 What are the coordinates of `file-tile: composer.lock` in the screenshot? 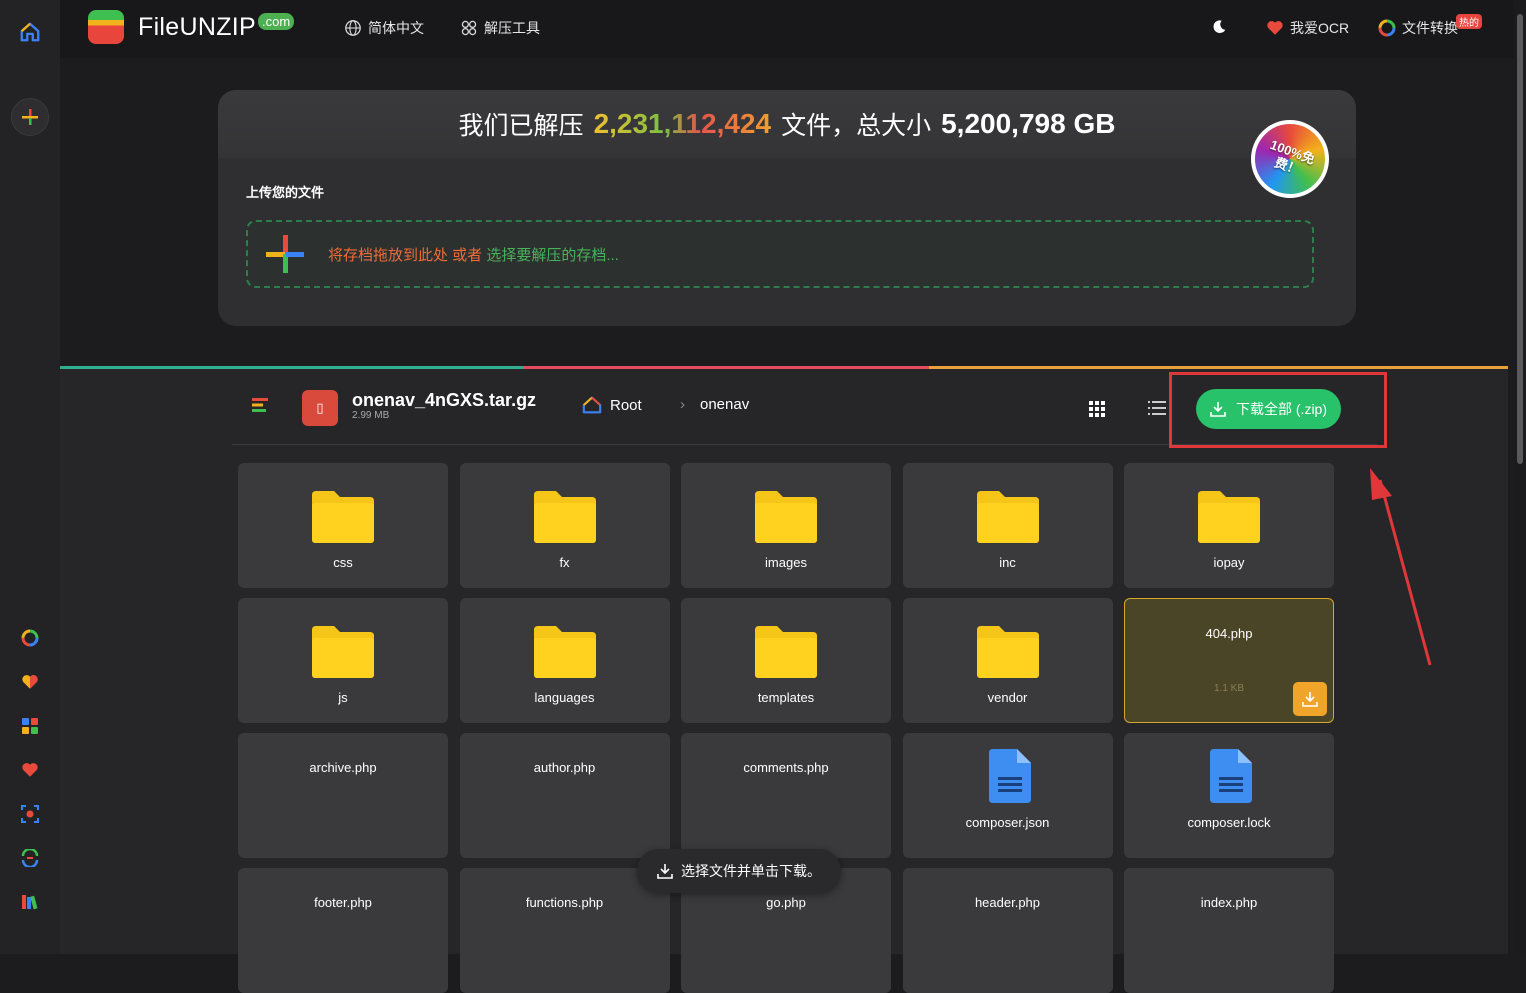 It's located at (1229, 795).